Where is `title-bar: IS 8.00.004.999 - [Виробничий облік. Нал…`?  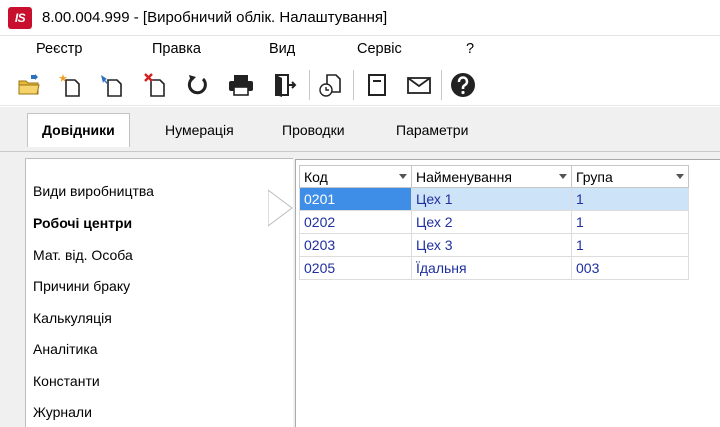
title-bar: IS 8.00.004.999 - [Виробничий облік. Нал… is located at coordinates (360, 18).